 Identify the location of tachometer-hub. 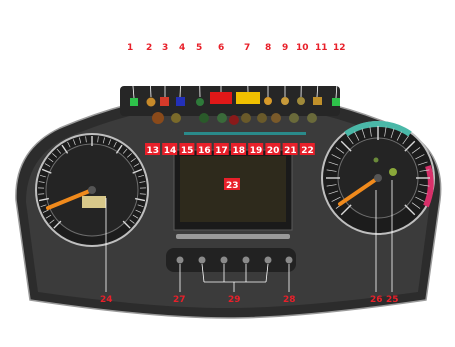
(378, 178).